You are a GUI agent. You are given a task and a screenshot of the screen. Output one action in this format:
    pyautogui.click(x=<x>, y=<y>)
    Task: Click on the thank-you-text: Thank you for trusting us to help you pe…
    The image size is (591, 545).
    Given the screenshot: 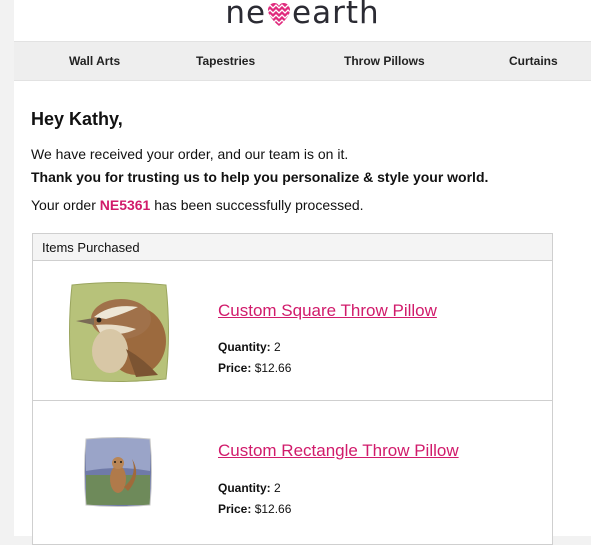 What is the action you would take?
    pyautogui.click(x=260, y=177)
    